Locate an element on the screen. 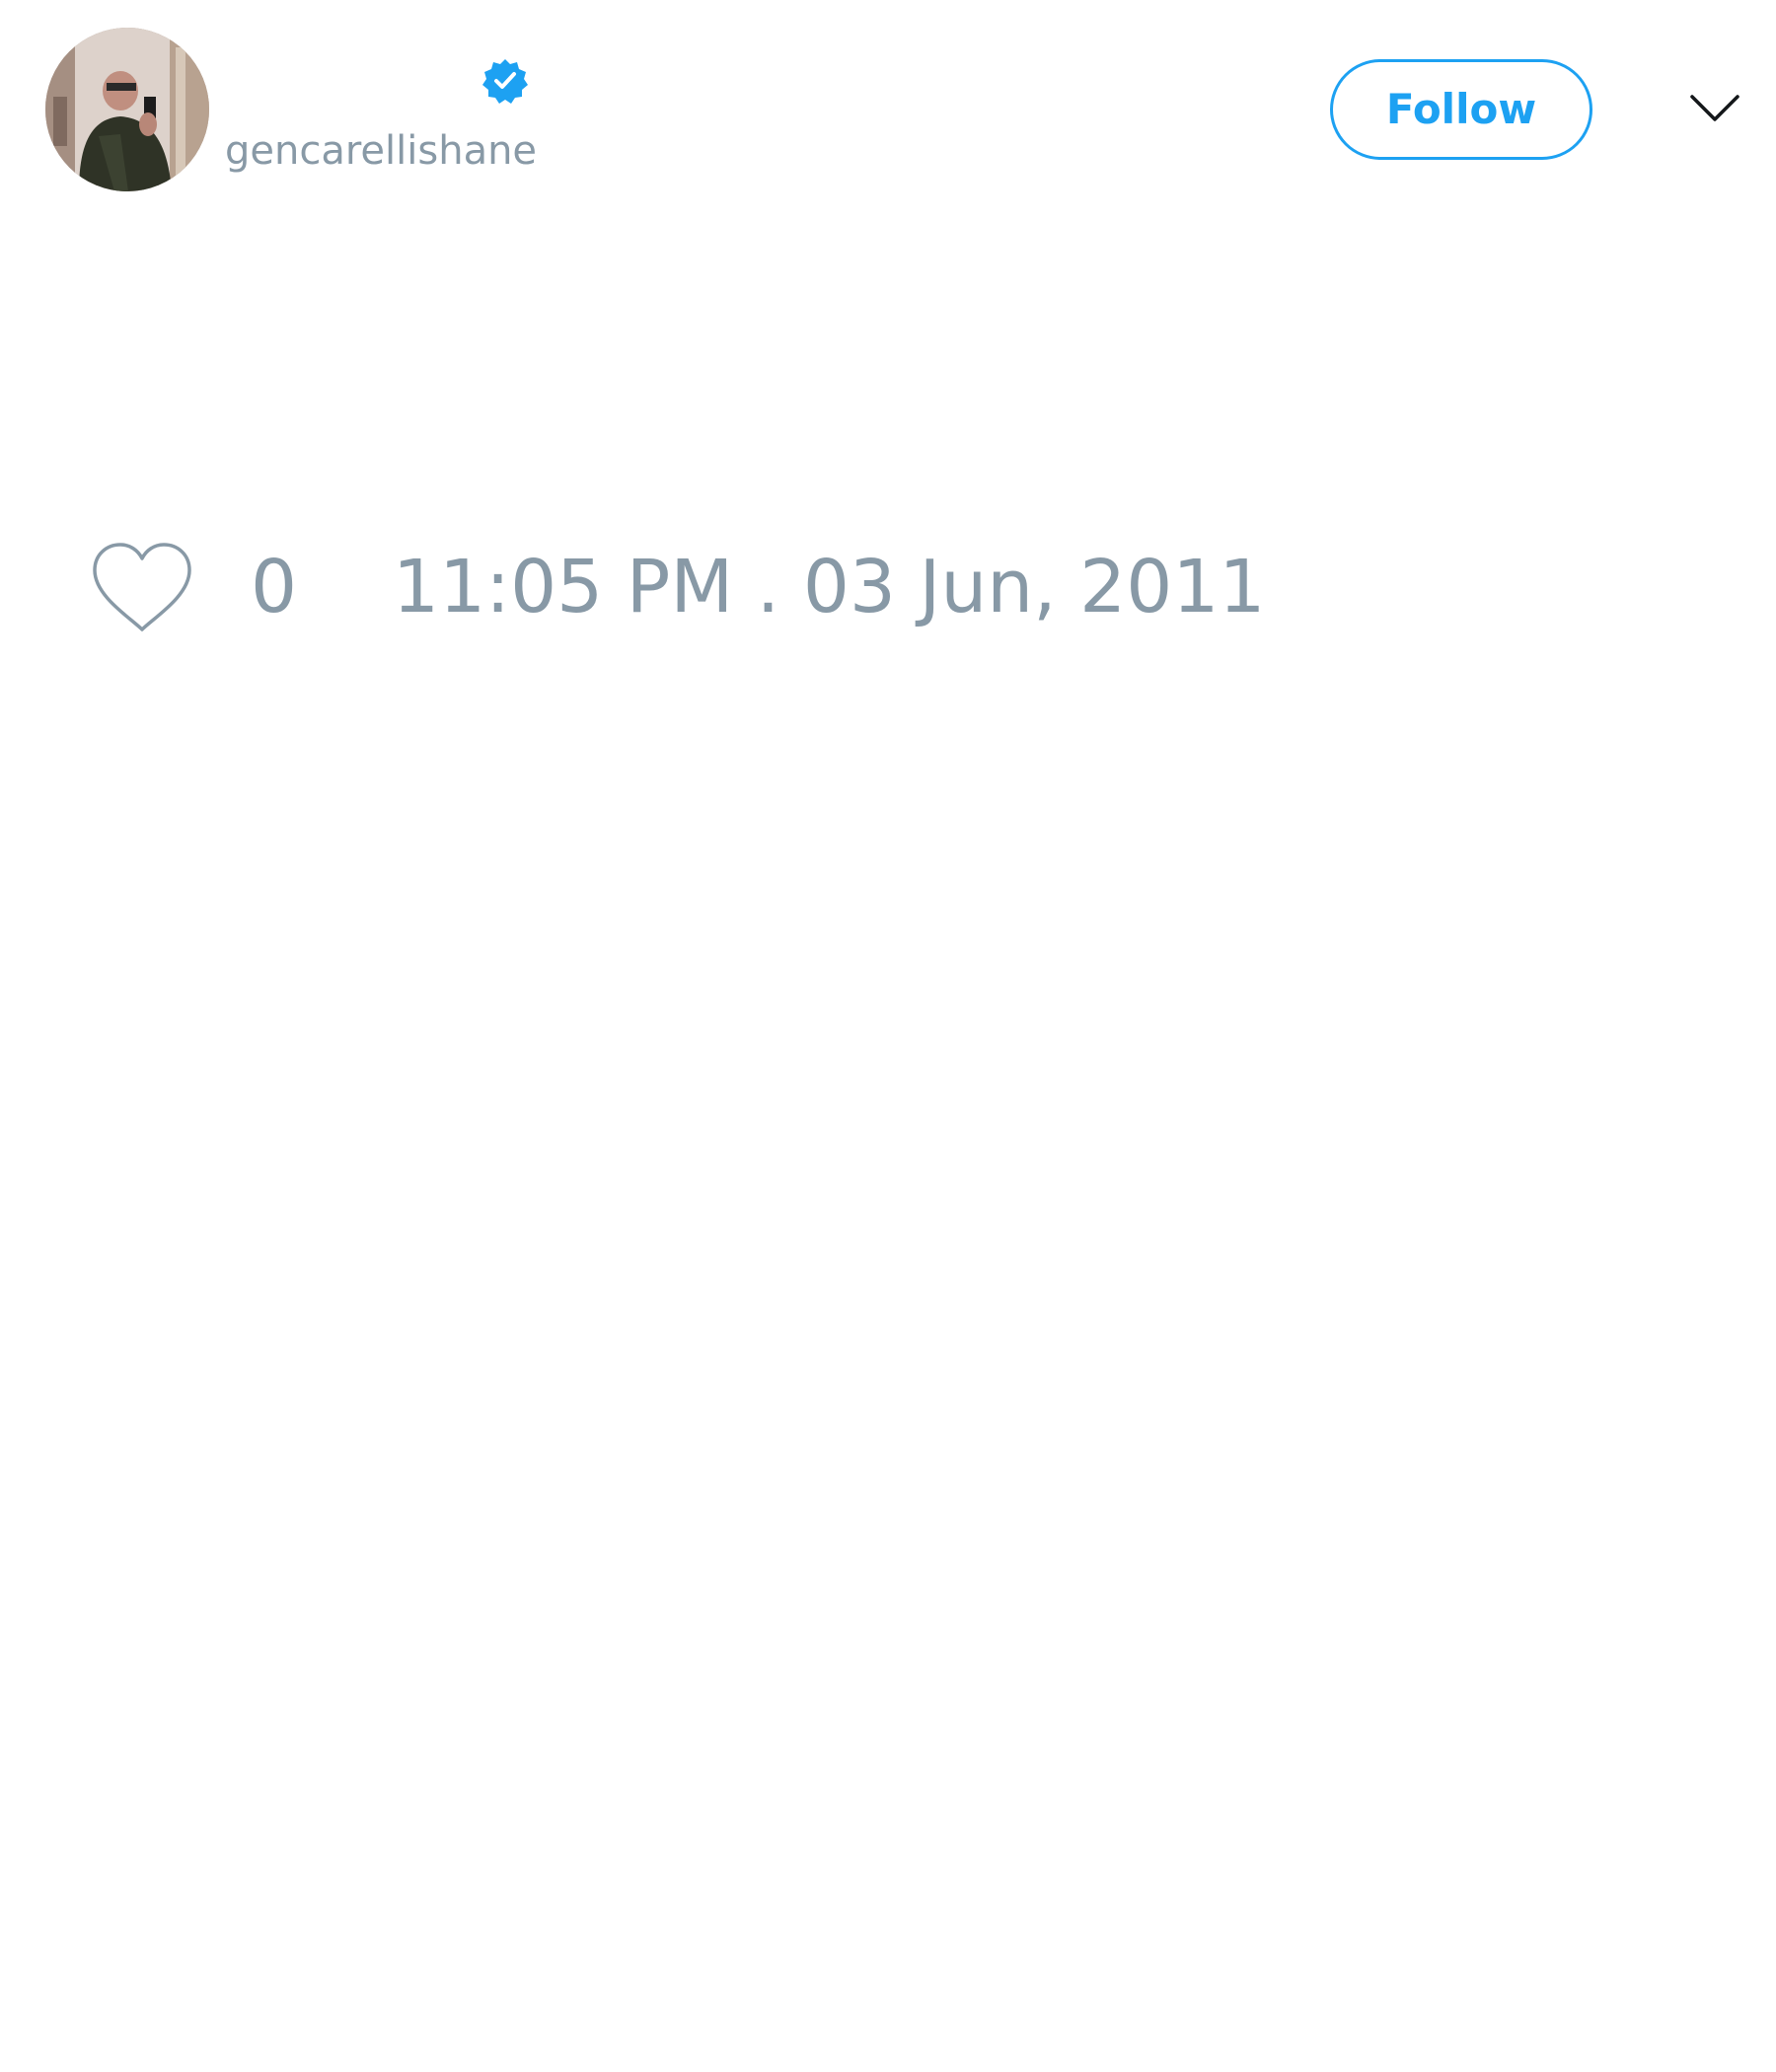  tweet-header: gencarellishane Follow is located at coordinates (888, 99).